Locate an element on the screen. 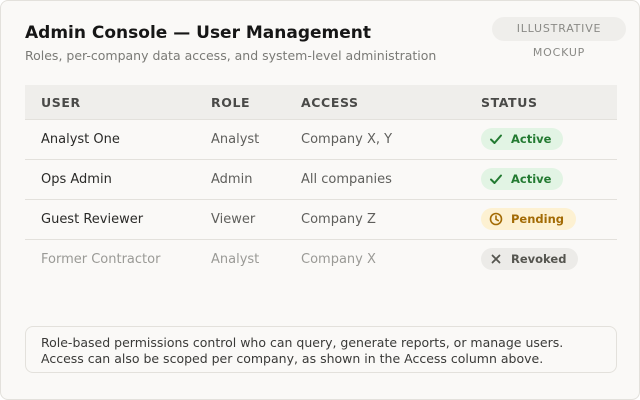 This screenshot has width=640, height=400. table-row: Analyst One Analyst Company X, Y Active is located at coordinates (321, 140).